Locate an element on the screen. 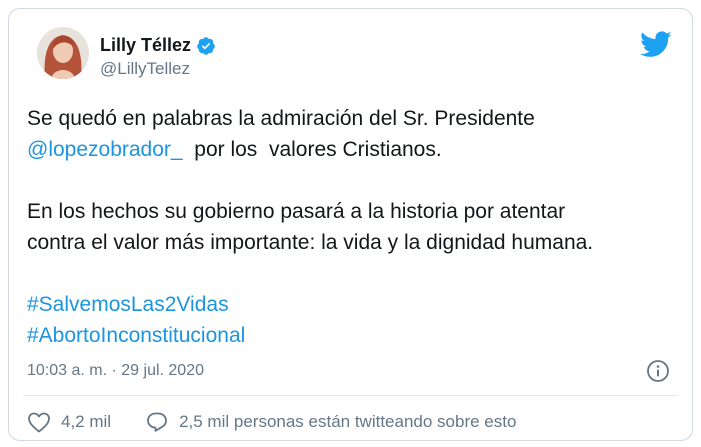  twitter-logo-icon is located at coordinates (656, 44).